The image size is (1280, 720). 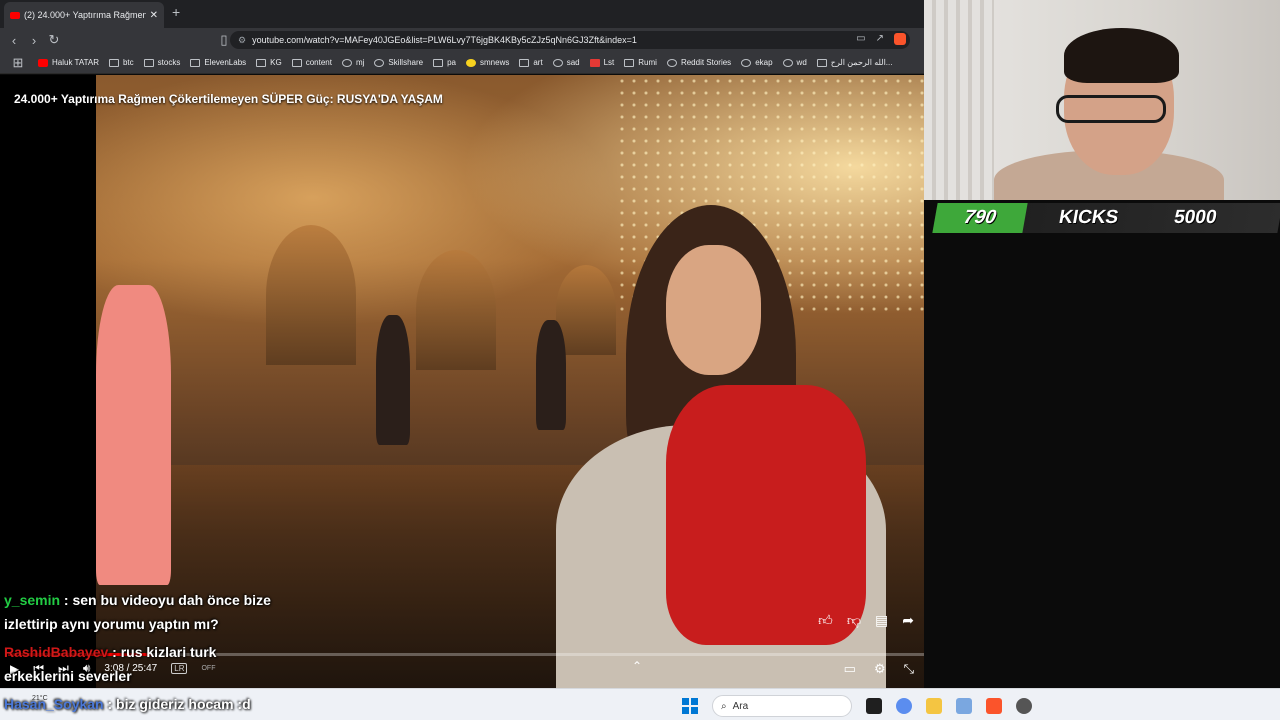 What do you see at coordinates (908, 620) in the screenshot?
I see `share-icon: ➦` at bounding box center [908, 620].